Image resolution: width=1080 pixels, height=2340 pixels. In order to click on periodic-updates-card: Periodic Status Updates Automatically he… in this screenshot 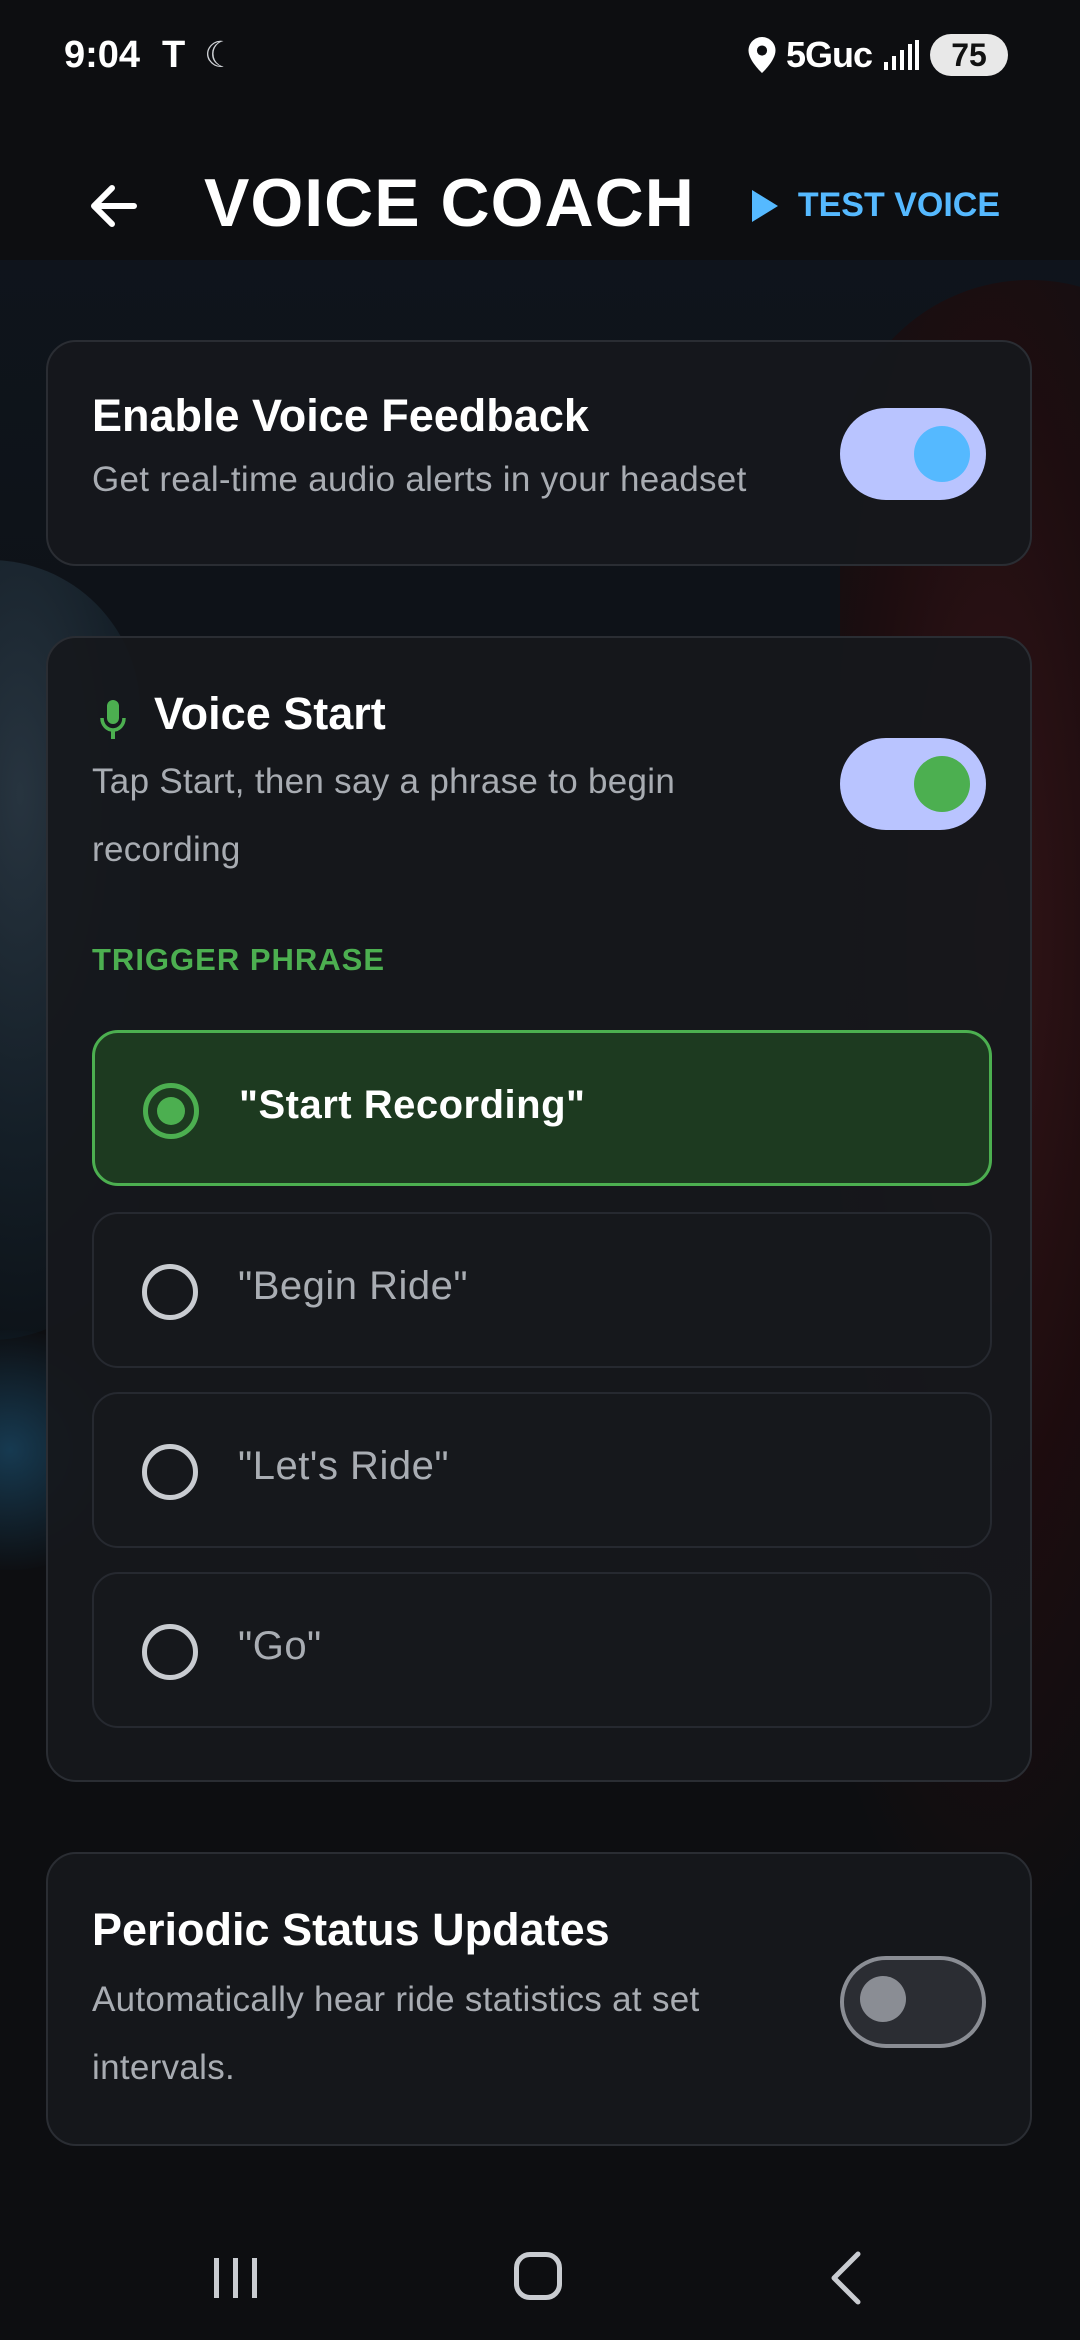, I will do `click(539, 1999)`.